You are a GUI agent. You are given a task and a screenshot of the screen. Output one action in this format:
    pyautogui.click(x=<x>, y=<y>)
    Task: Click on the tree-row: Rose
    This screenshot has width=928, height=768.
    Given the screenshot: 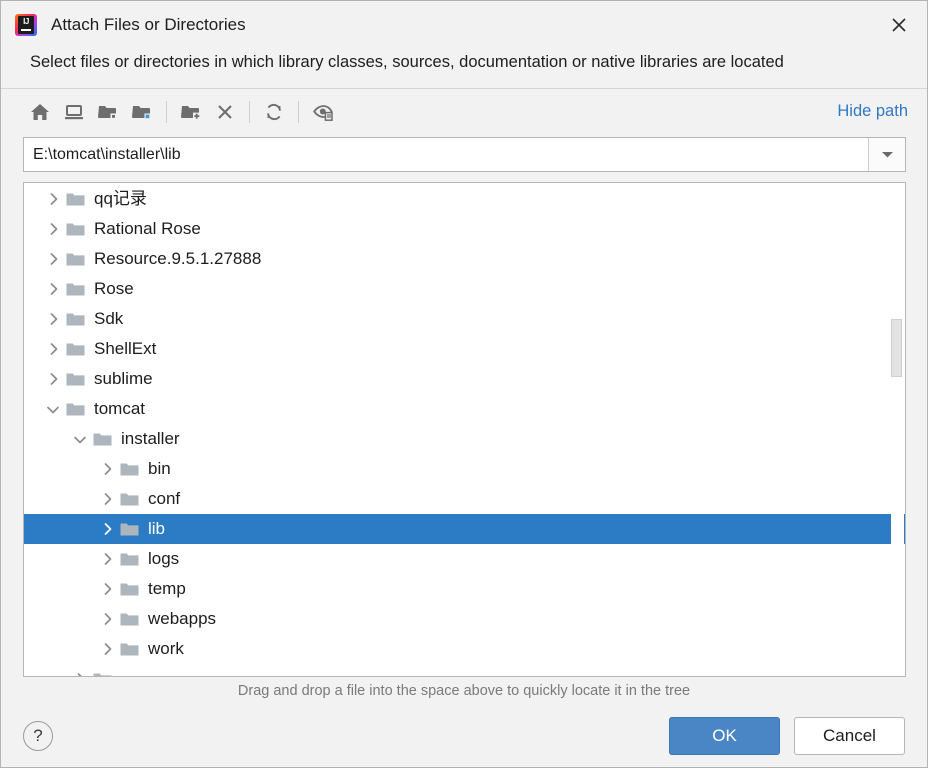 What is the action you would take?
    pyautogui.click(x=464, y=289)
    